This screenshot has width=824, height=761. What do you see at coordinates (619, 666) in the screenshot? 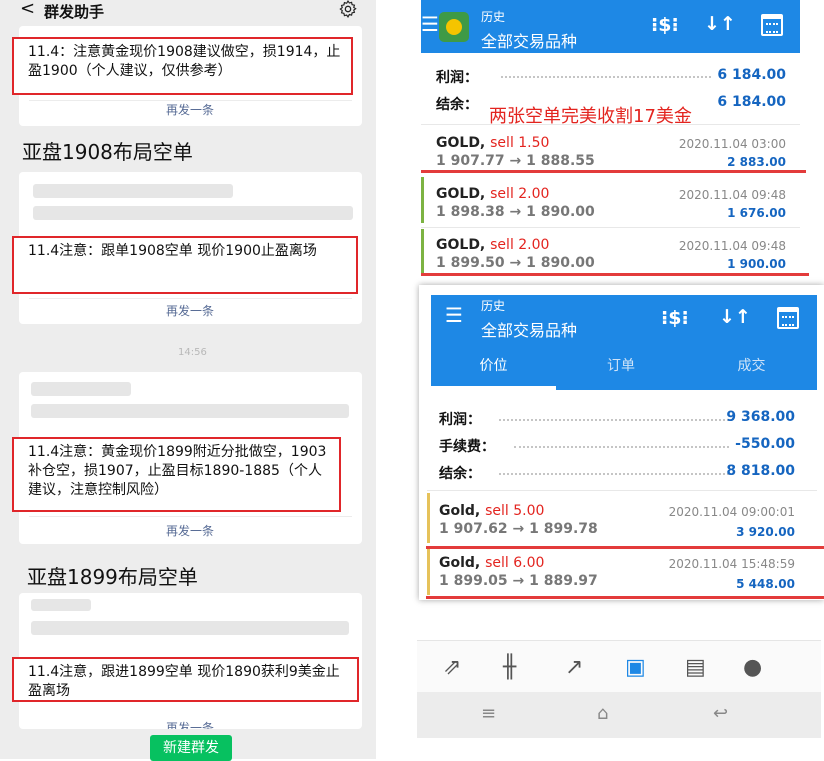
I see `bottom-navigation: ⇗ ╫ ↗ ▣ ▤ ●` at bounding box center [619, 666].